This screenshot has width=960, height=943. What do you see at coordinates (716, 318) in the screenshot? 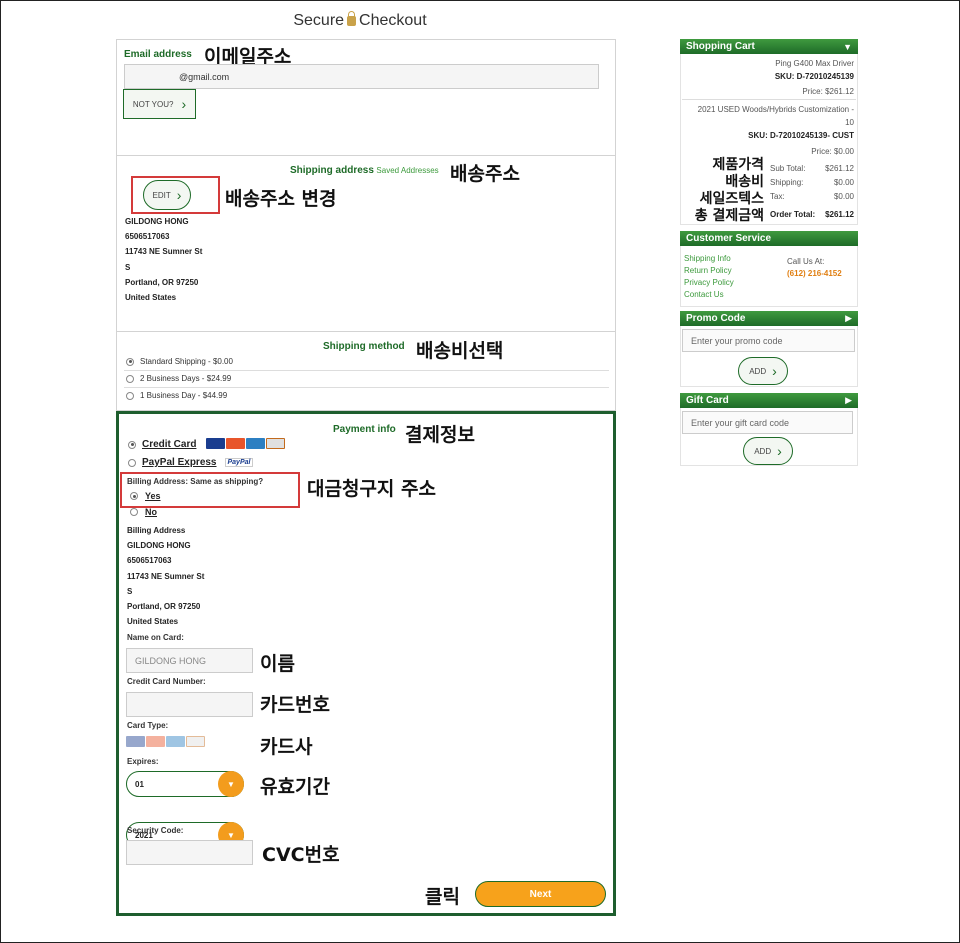
I see `promo-heading: Promo Code` at bounding box center [716, 318].